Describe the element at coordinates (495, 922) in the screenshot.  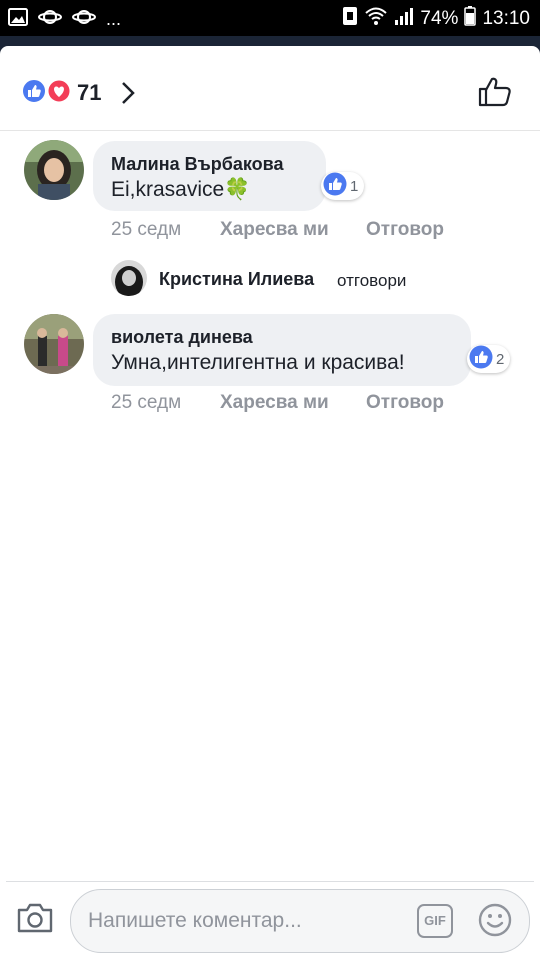
I see `emoji-icon` at that location.